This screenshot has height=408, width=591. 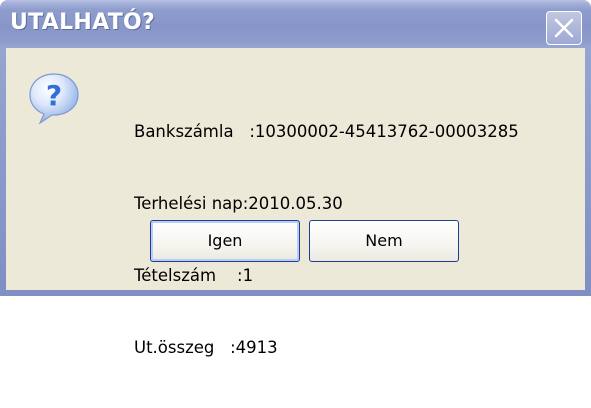 What do you see at coordinates (326, 131) in the screenshot?
I see `info-bank-account: Bankszámla :10300002-45413762-00003285` at bounding box center [326, 131].